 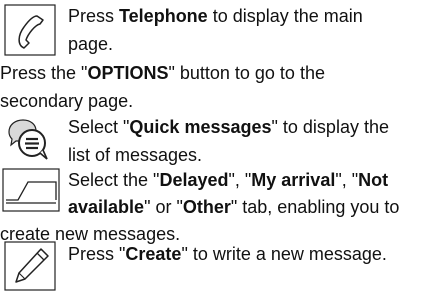 I want to click on not-available-tab-label-part-1: Not, so click(x=373, y=180).